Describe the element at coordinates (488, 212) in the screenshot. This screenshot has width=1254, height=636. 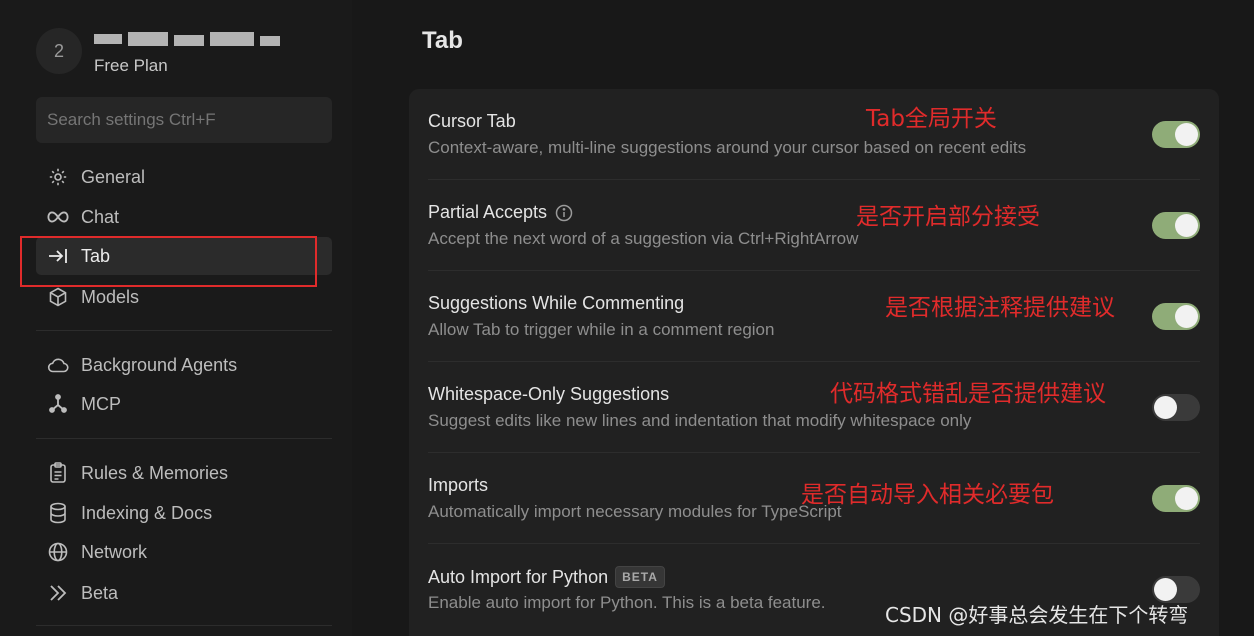
I see `setting-title-text: Partial Accepts` at that location.